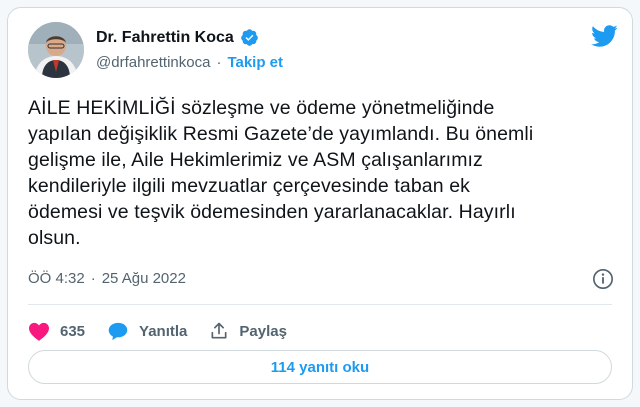 The height and width of the screenshot is (407, 640). I want to click on share-button: Paylaş, so click(248, 331).